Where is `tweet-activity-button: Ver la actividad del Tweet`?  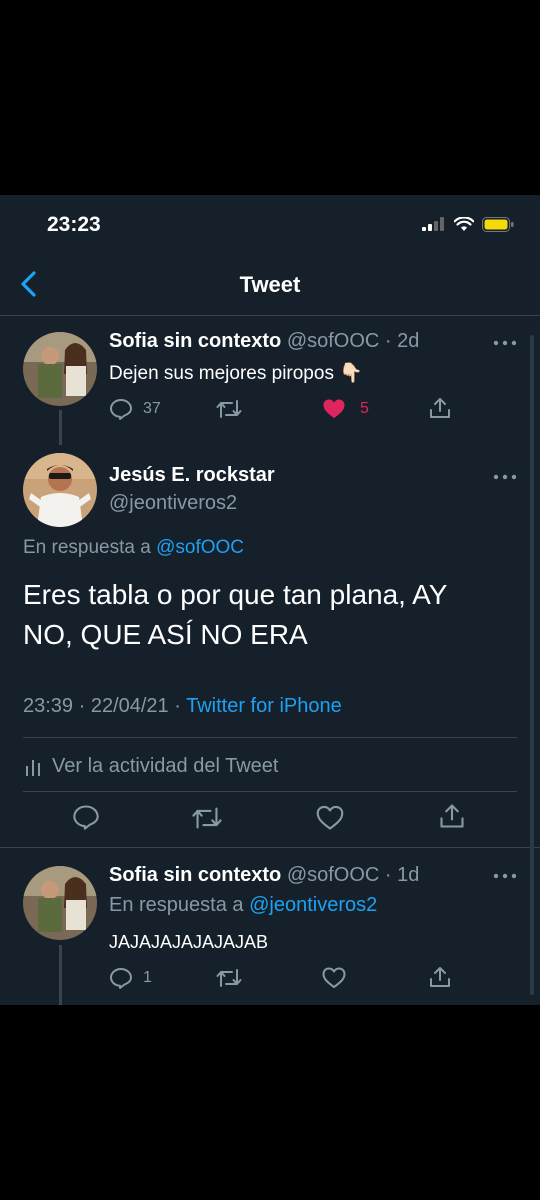 tweet-activity-button: Ver la actividad del Tweet is located at coordinates (150, 766).